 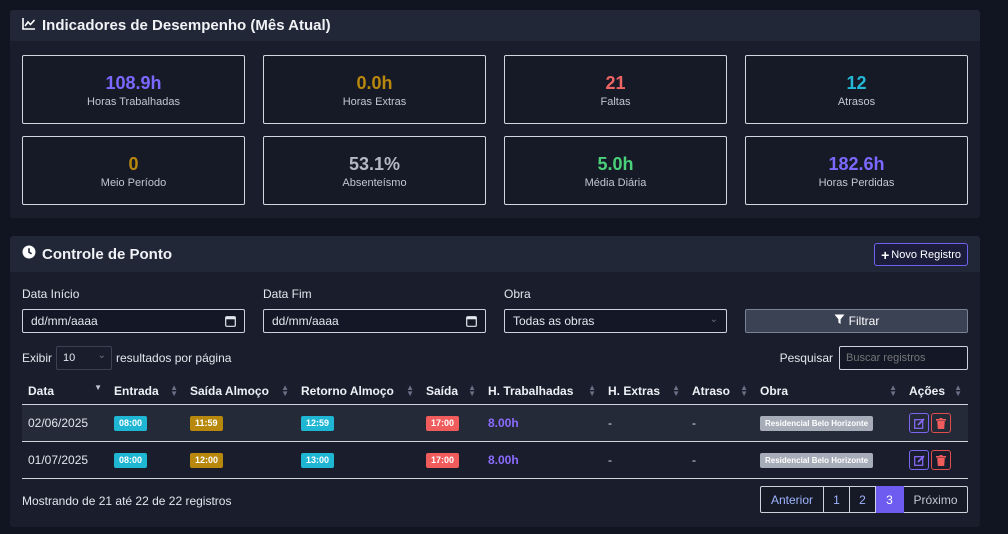 What do you see at coordinates (542, 391) in the screenshot?
I see `col-h-trabalhadas: H. Trabalhadas ▲ ▼` at bounding box center [542, 391].